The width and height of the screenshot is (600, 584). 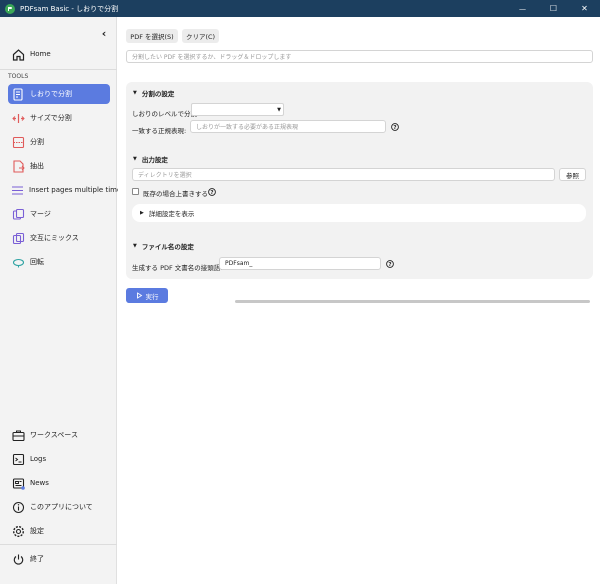 What do you see at coordinates (18, 142) in the screenshot?
I see `split-icon` at bounding box center [18, 142].